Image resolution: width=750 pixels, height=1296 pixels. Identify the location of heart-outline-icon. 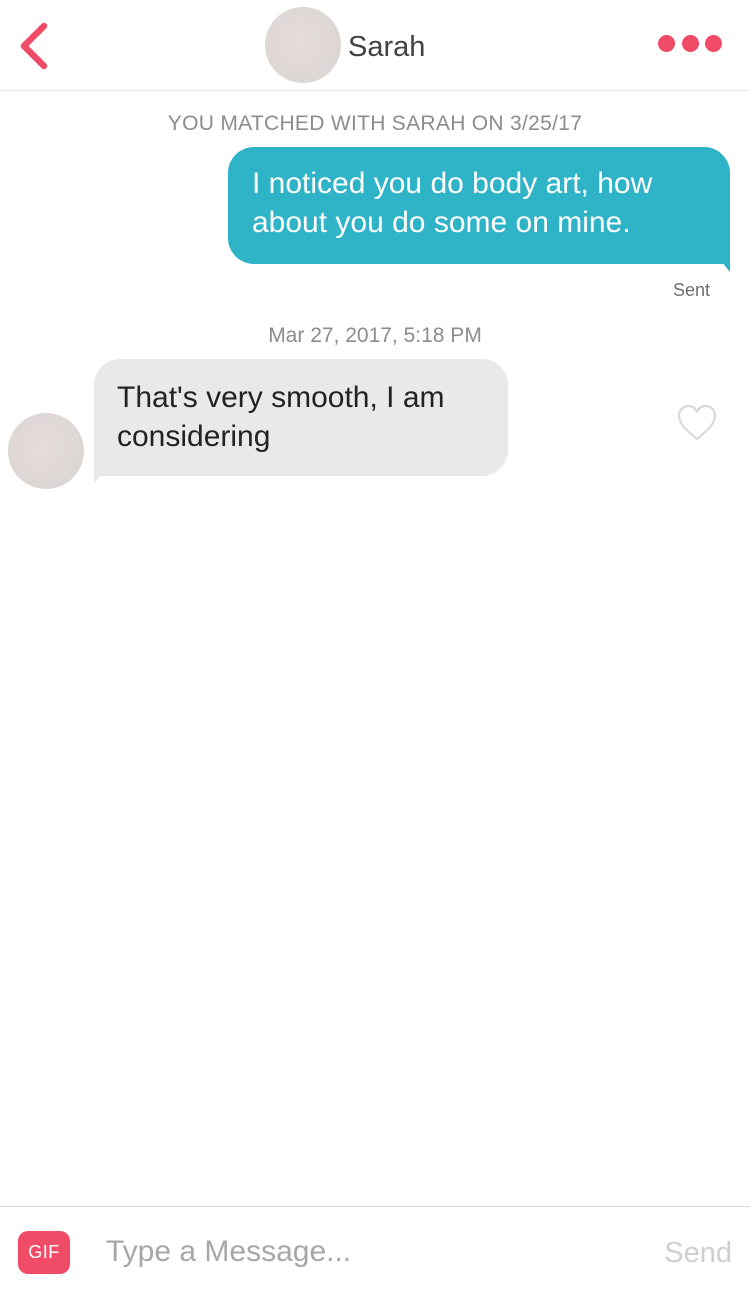
(697, 422).